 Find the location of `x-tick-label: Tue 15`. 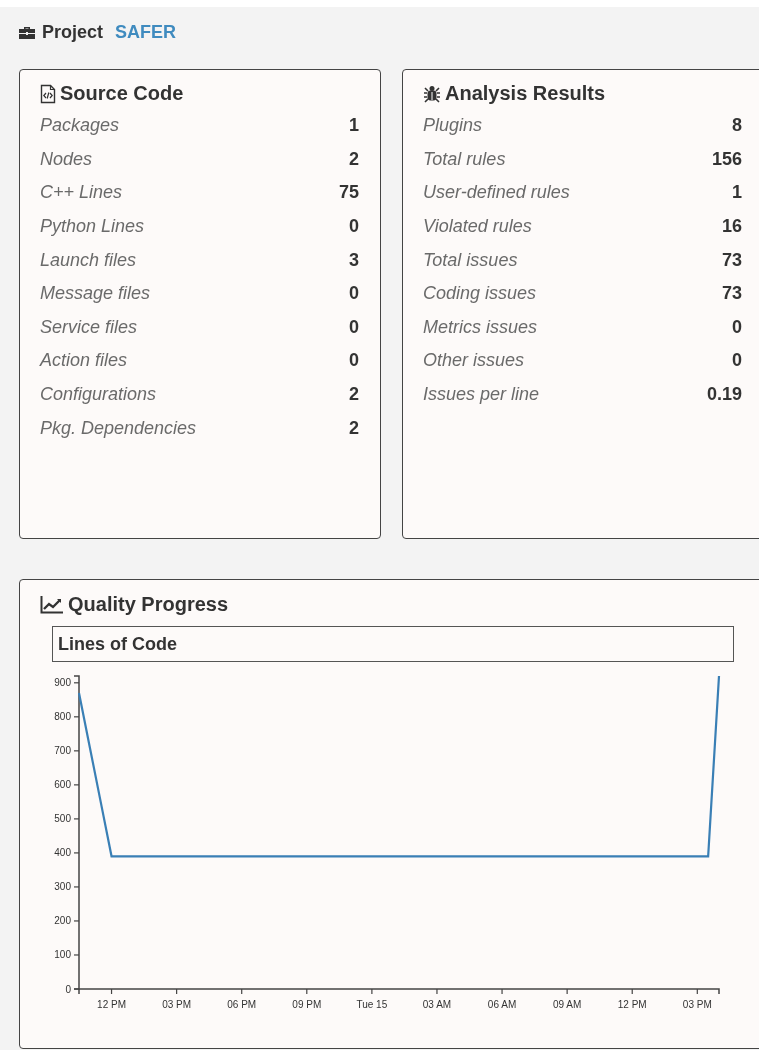

x-tick-label: Tue 15 is located at coordinates (372, 1004).